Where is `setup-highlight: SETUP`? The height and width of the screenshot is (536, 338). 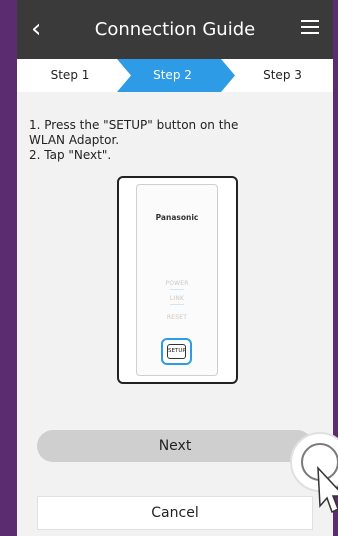 setup-highlight: SETUP is located at coordinates (176, 351).